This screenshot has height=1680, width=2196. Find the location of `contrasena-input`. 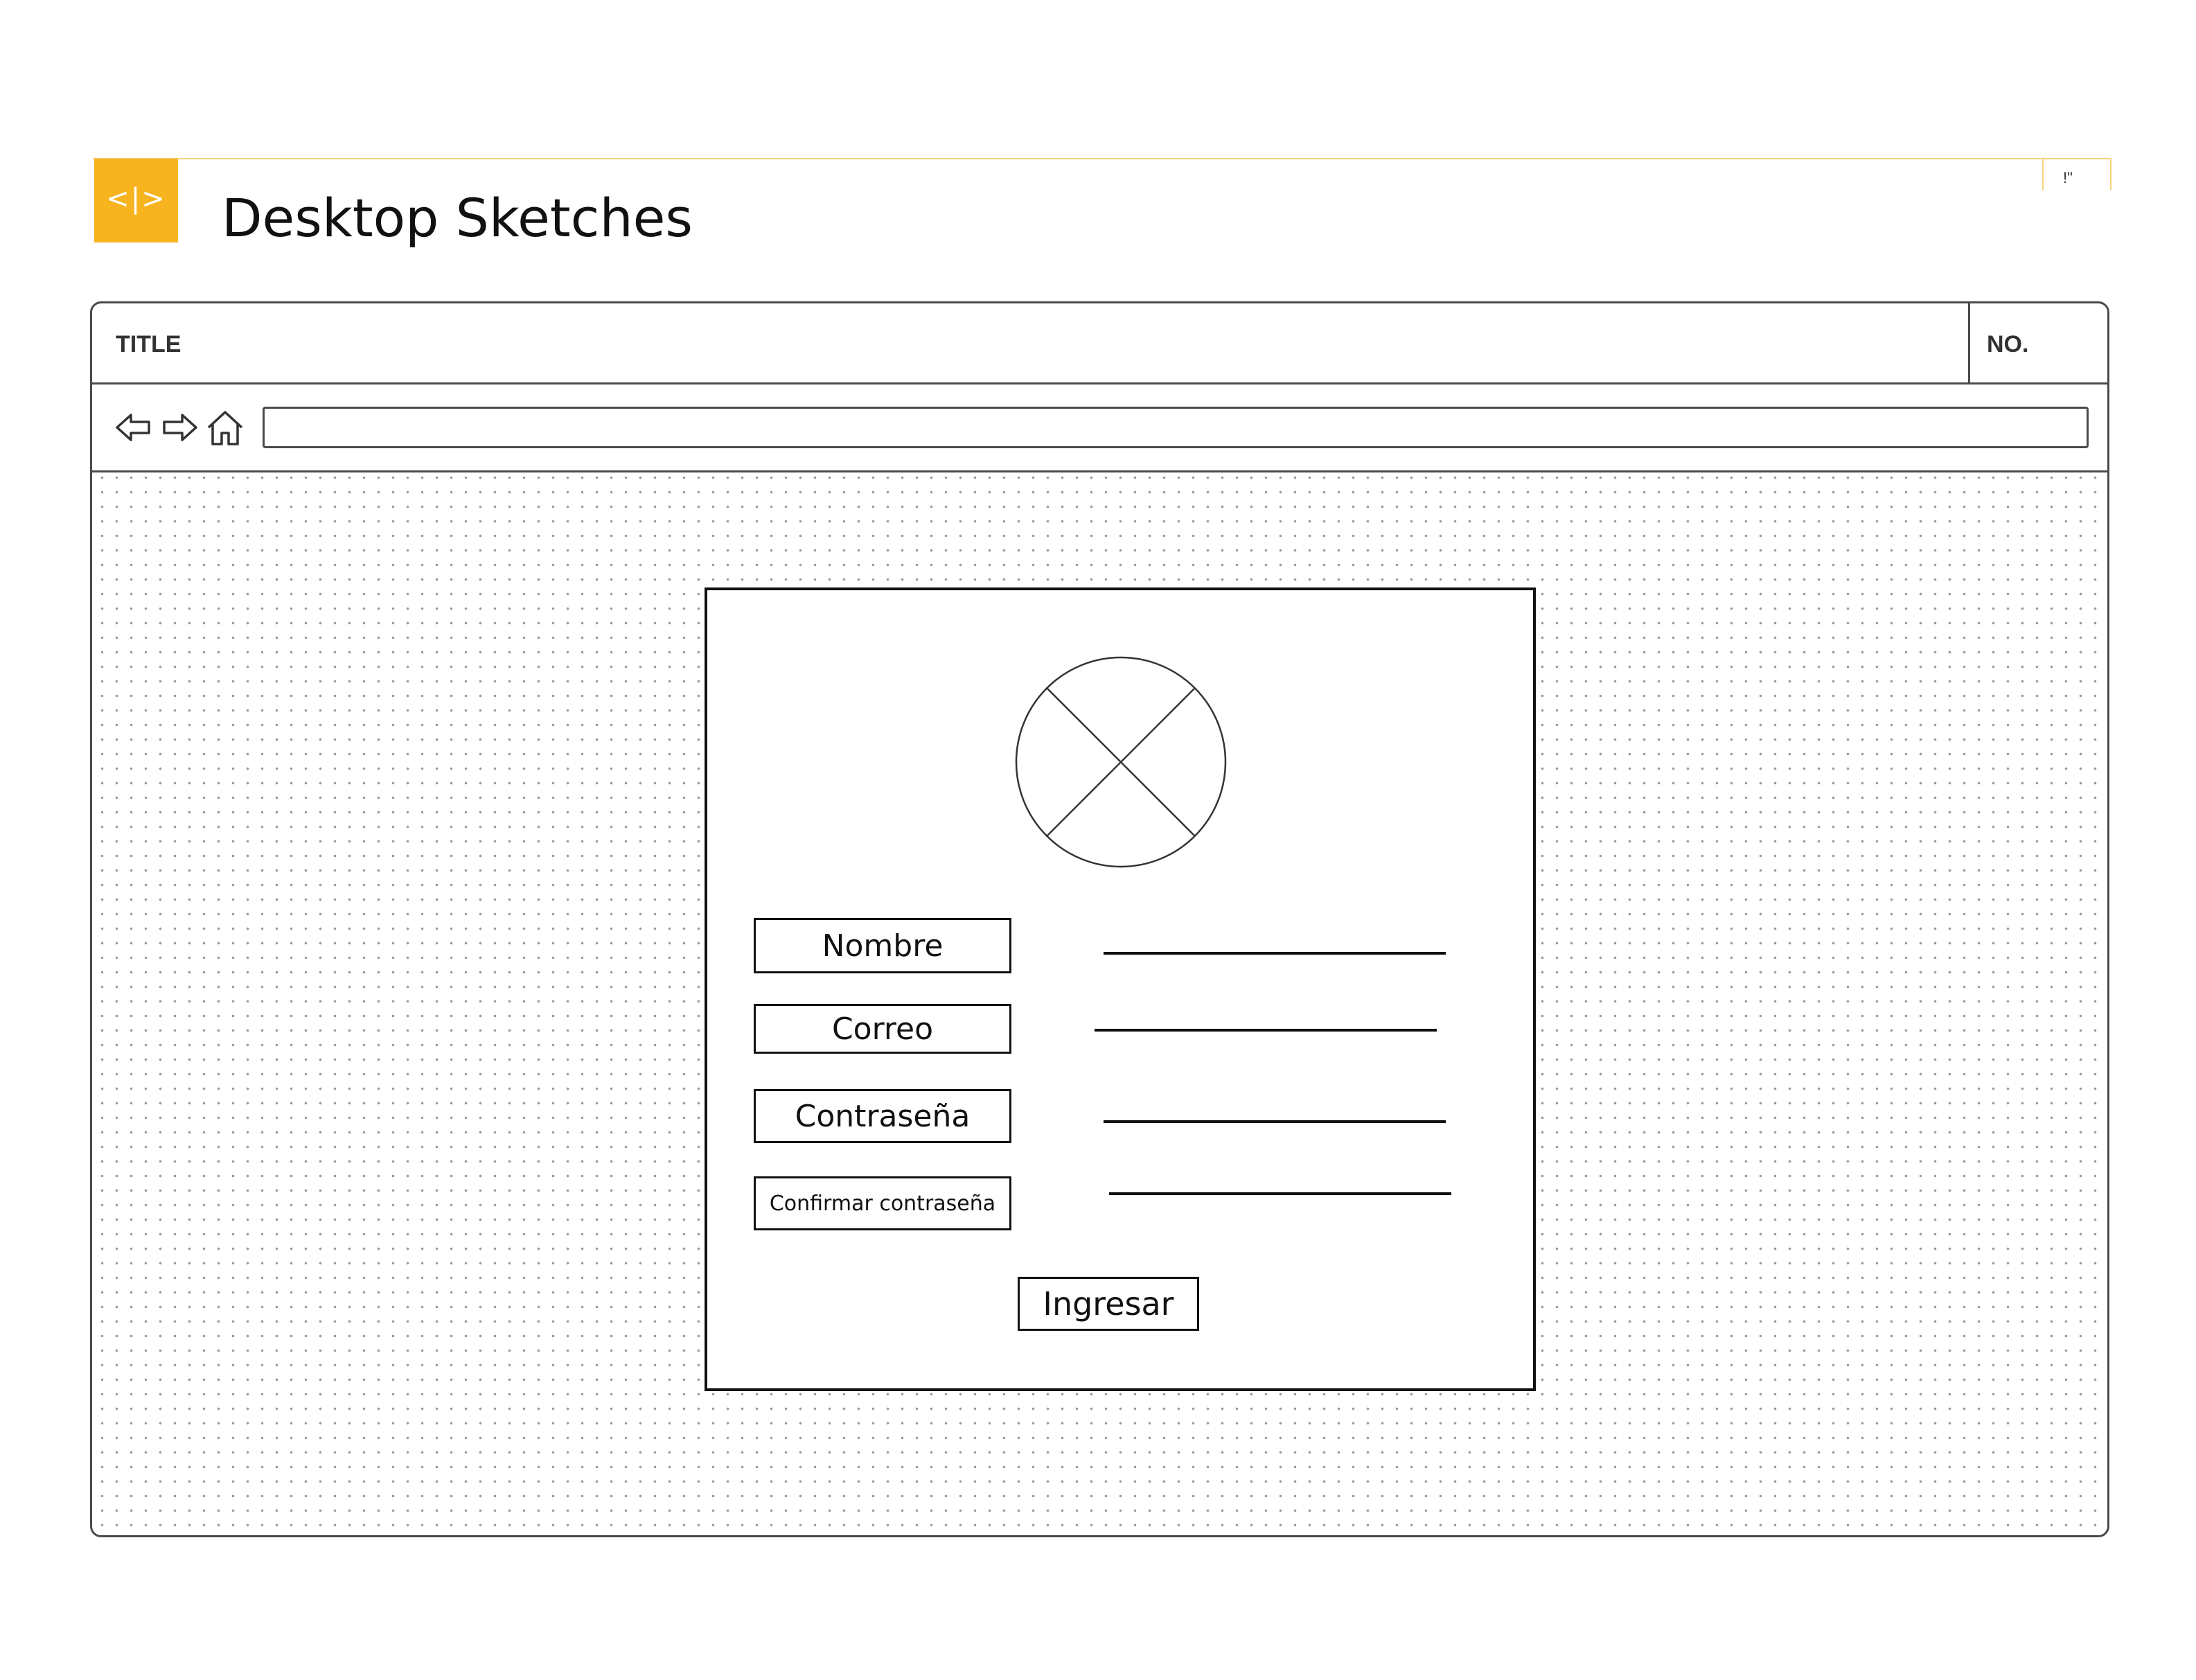

contrasena-input is located at coordinates (1275, 1121).